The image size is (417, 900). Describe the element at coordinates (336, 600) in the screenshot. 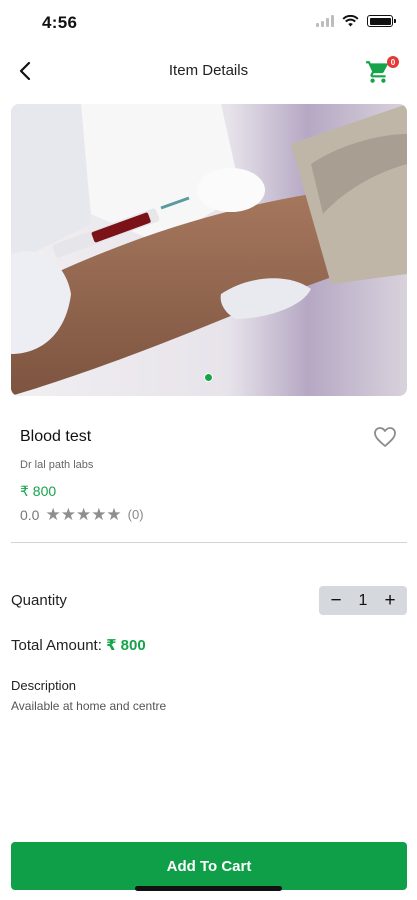

I see `decrease-quantity-button: −` at that location.